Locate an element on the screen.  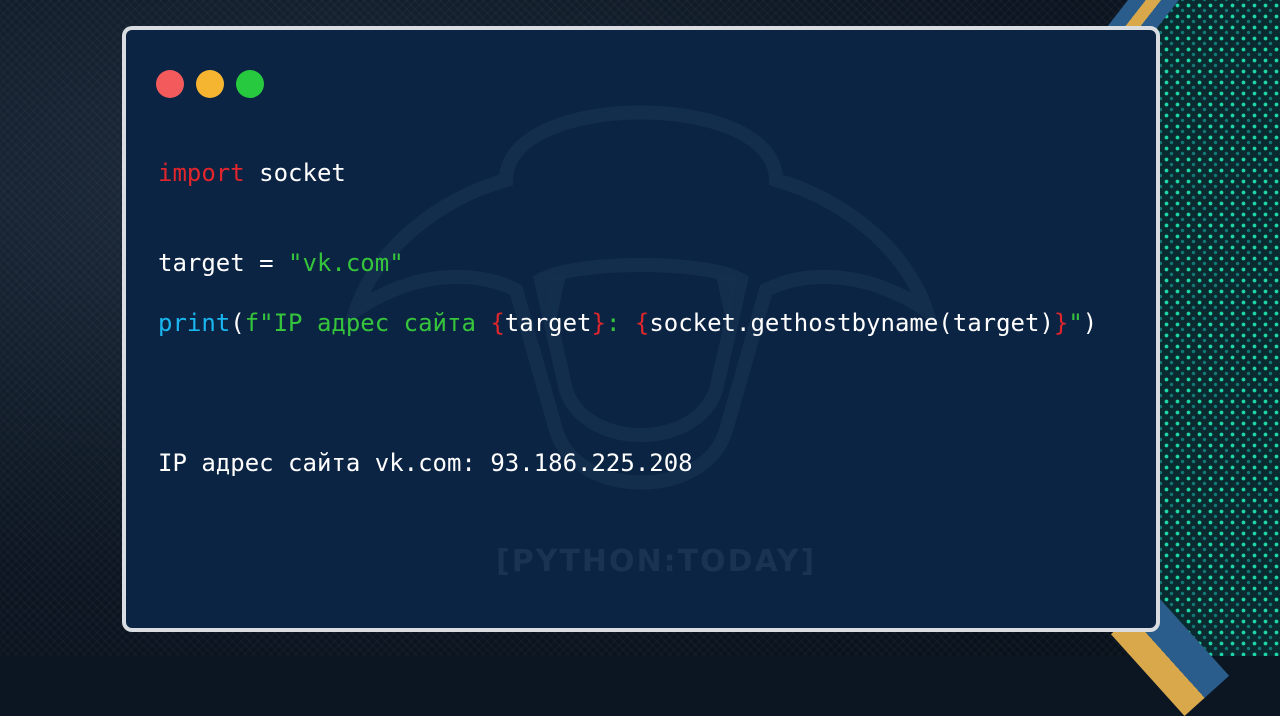
program-output: IP адрес сайта vk.com: 93.186.225.208 is located at coordinates (425, 463).